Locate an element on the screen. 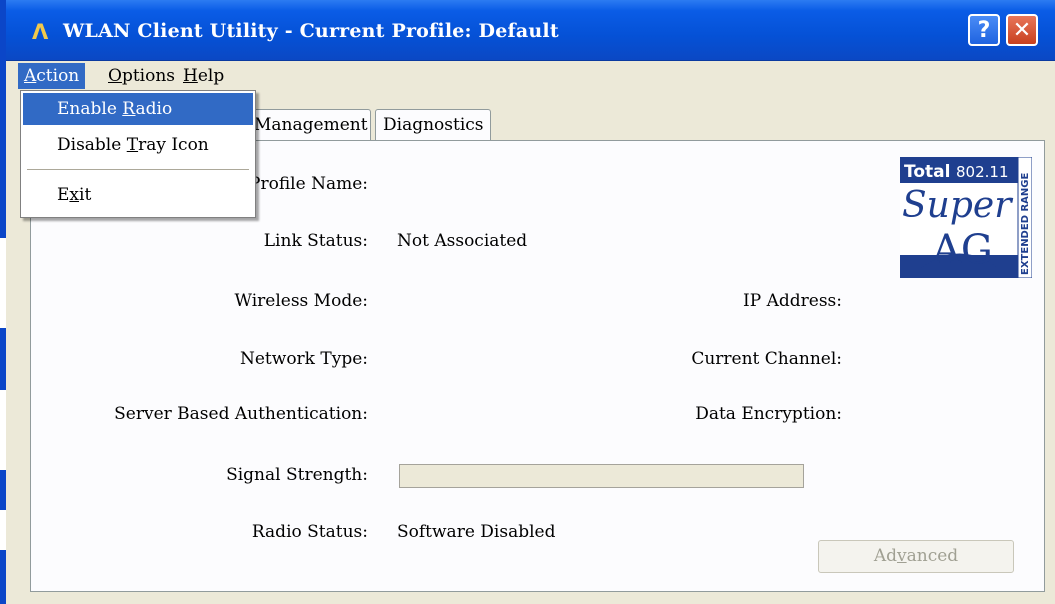 Image resolution: width=1055 pixels, height=604 pixels. menu-separator is located at coordinates (138, 169).